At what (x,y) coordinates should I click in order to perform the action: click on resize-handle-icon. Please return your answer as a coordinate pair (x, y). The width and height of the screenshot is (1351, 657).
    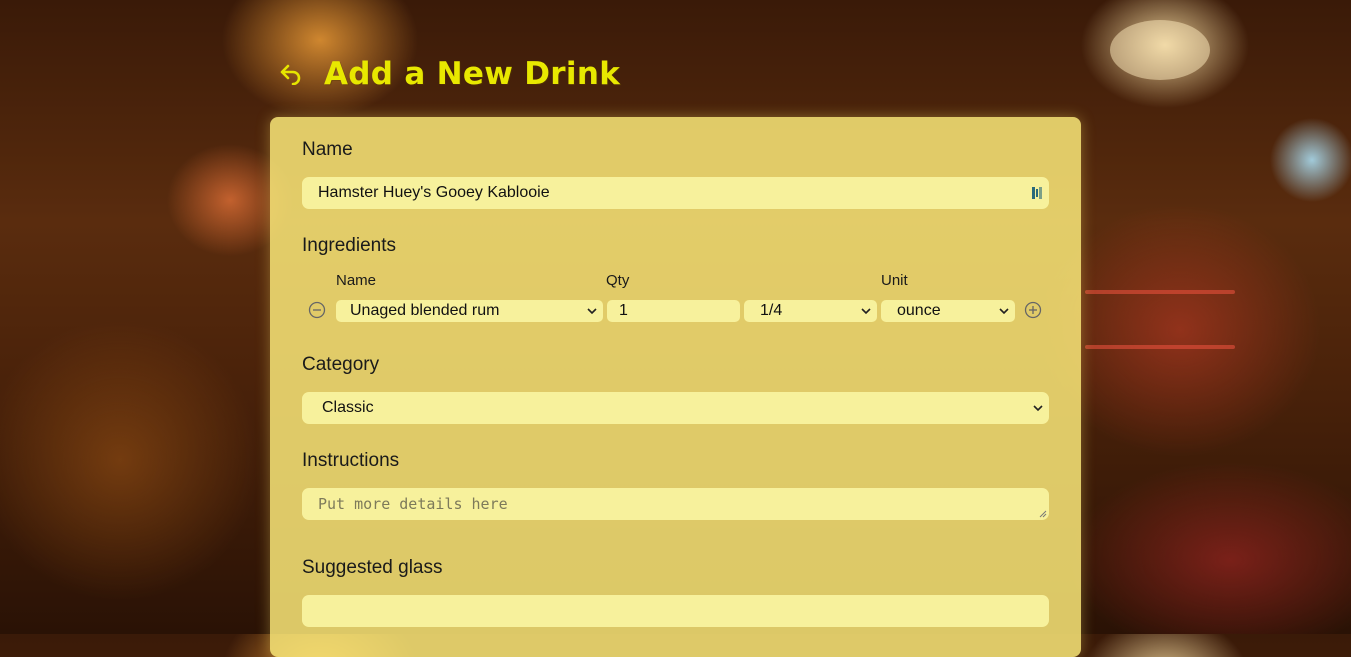
    Looking at the image, I should click on (1043, 514).